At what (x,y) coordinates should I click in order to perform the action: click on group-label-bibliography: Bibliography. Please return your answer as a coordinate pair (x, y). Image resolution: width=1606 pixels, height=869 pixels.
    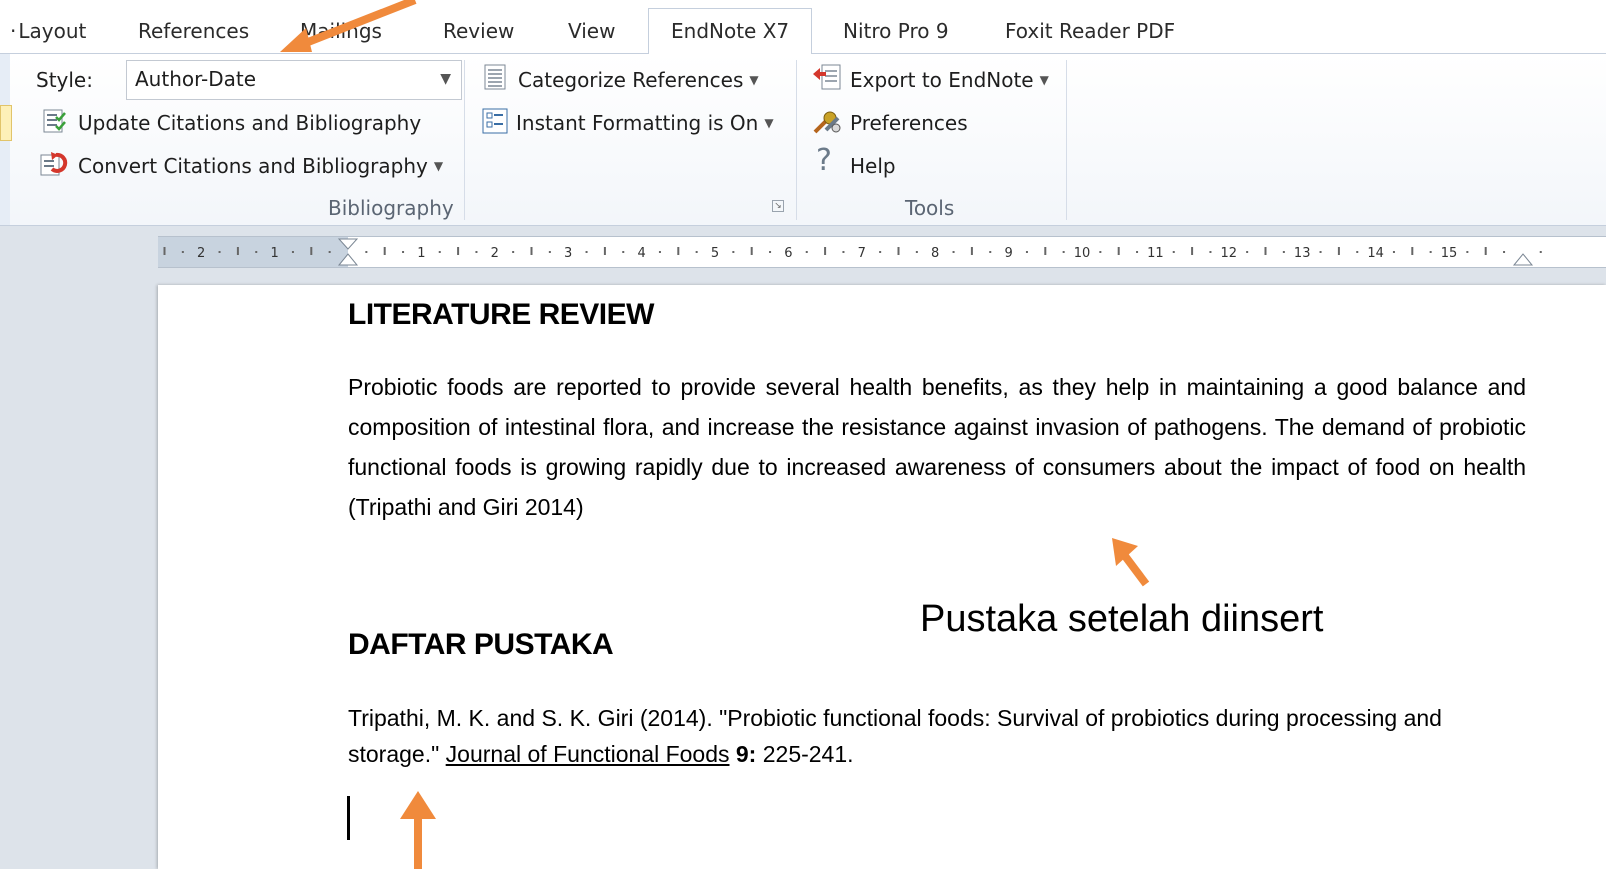
    Looking at the image, I should click on (391, 208).